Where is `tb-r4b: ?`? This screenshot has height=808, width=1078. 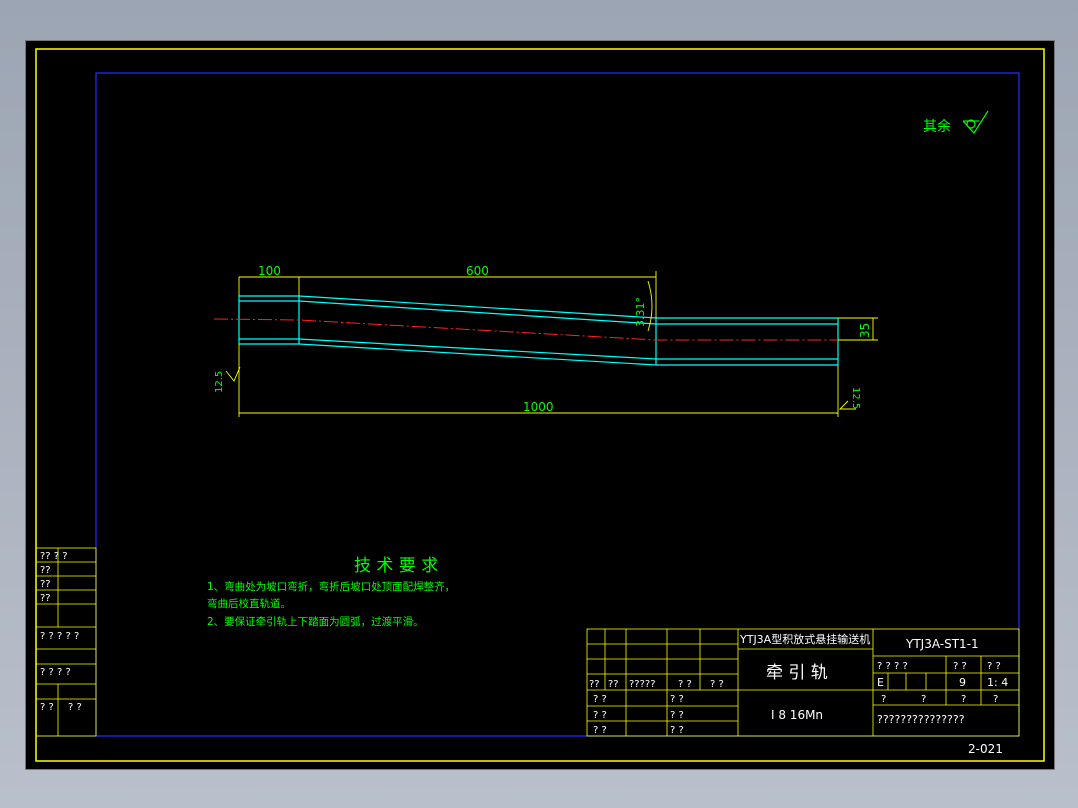
tb-r4b: ? is located at coordinates (923, 699).